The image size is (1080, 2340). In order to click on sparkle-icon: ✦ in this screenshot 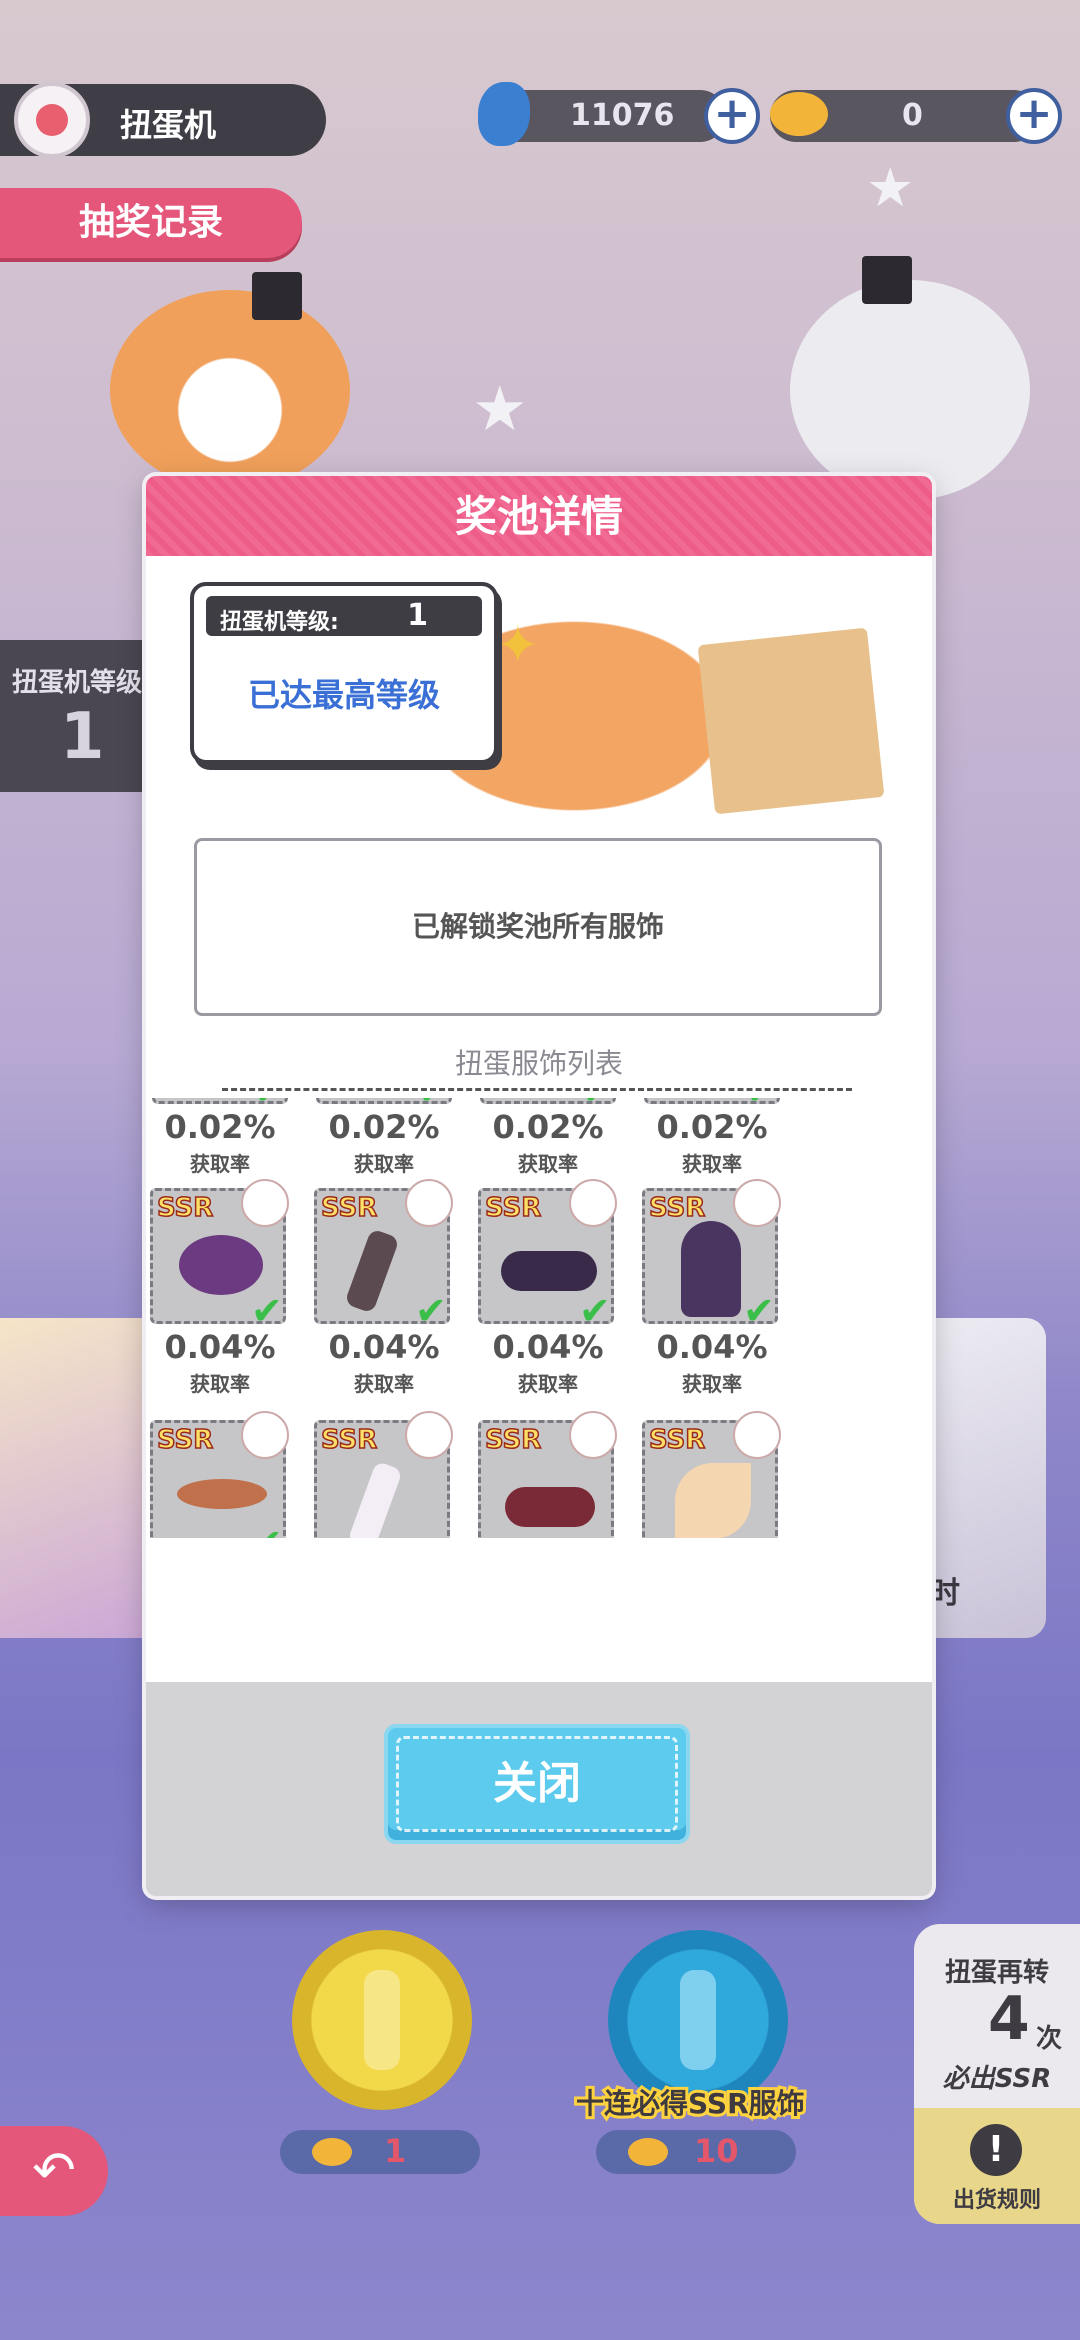, I will do `click(518, 646)`.